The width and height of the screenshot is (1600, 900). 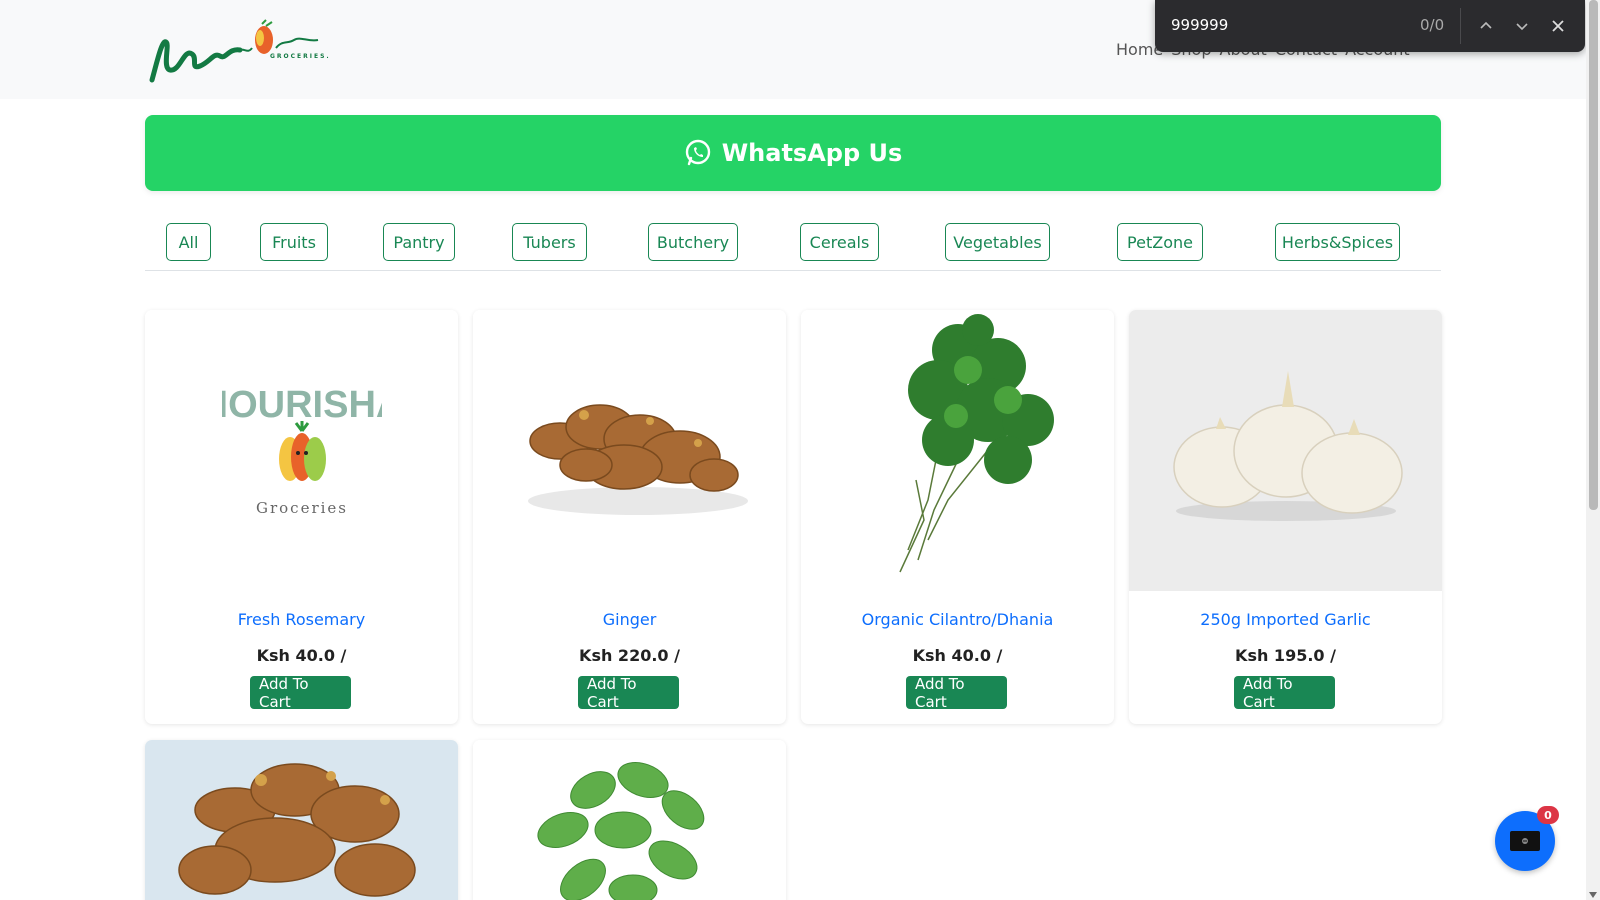 I want to click on product-name: 250g Imported Garlic, so click(x=1285, y=619).